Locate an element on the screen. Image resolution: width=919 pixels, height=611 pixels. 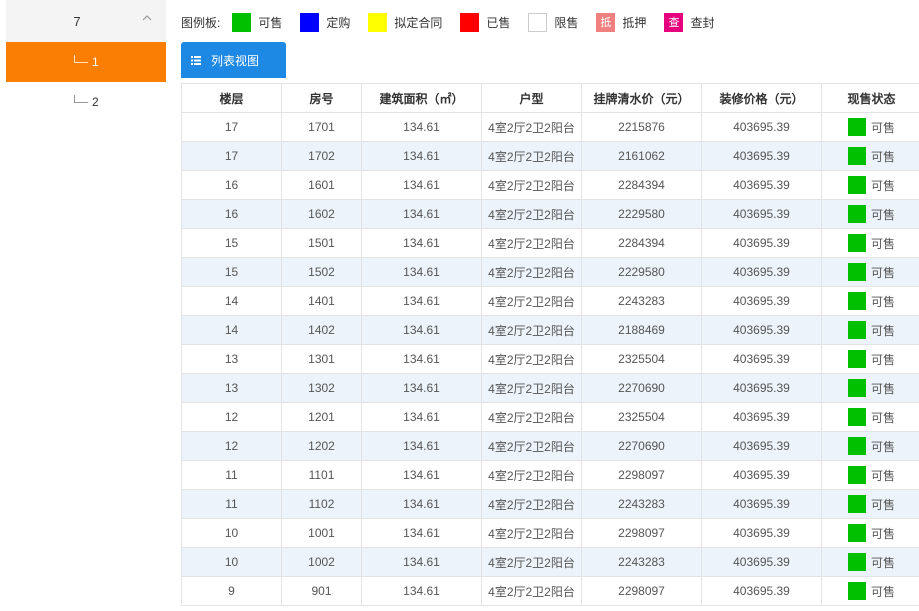
table-row: 15 1502 134.61 4室2厅2卫2阳台 2229580 403695.39 可售 is located at coordinates (550, 272).